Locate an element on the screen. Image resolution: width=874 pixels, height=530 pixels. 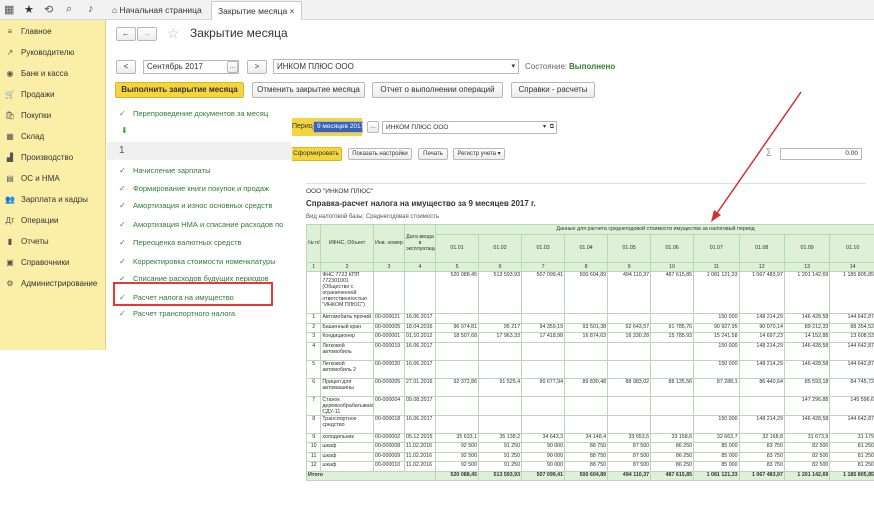
sum-field: 0.00 is located at coordinates (821, 154).